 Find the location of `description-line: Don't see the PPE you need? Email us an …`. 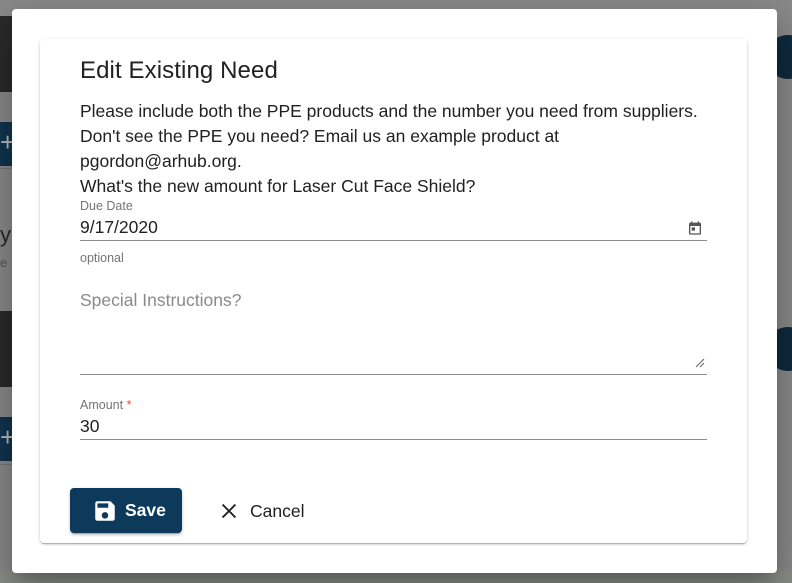

description-line: Don't see the PPE you need? Email us an … is located at coordinates (320, 136).